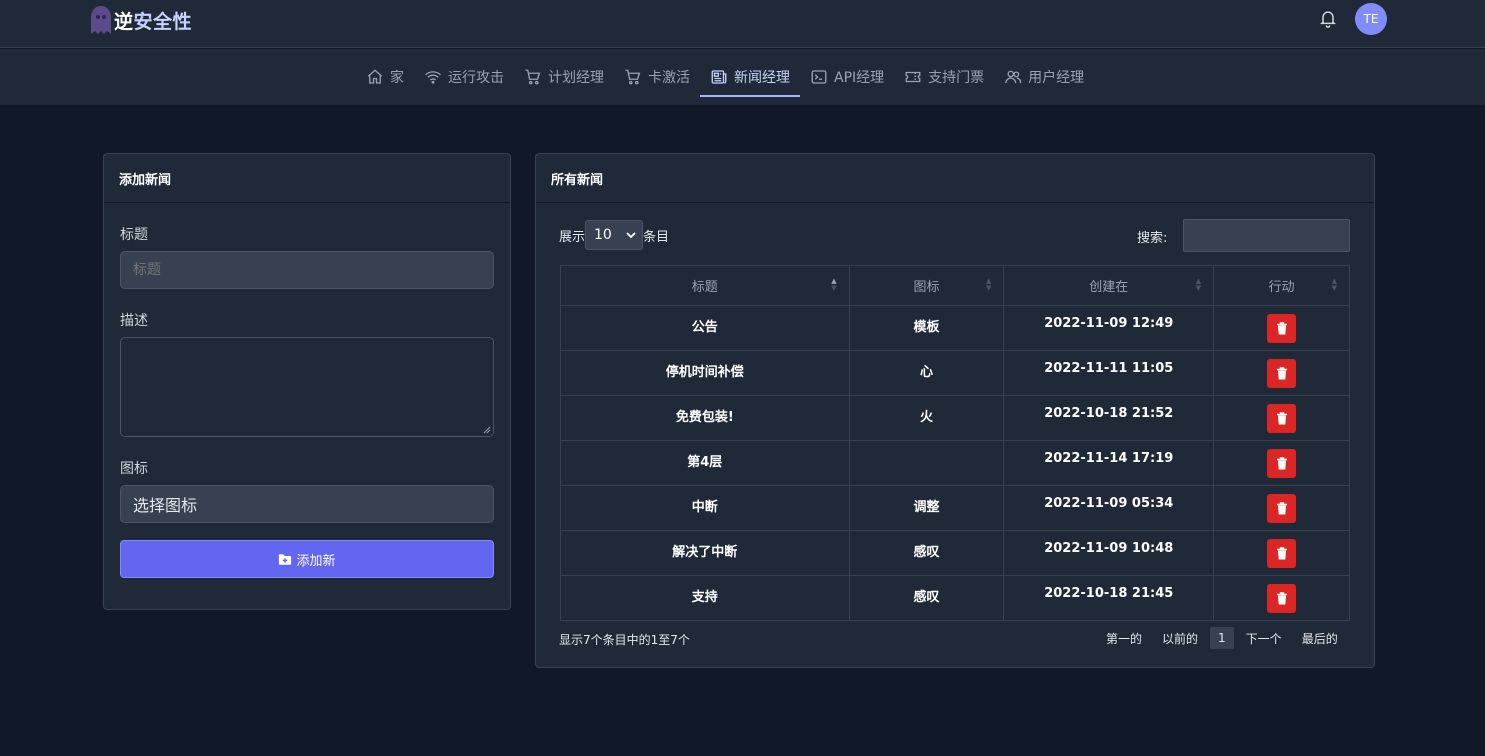  What do you see at coordinates (631, 235) in the screenshot?
I see `chevron-down-icon` at bounding box center [631, 235].